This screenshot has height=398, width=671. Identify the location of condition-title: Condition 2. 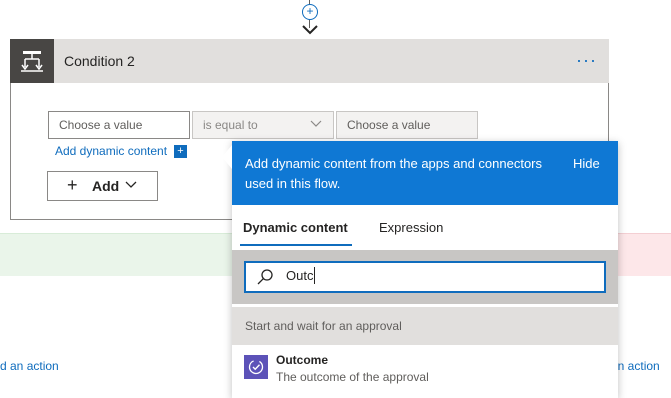
(99, 61).